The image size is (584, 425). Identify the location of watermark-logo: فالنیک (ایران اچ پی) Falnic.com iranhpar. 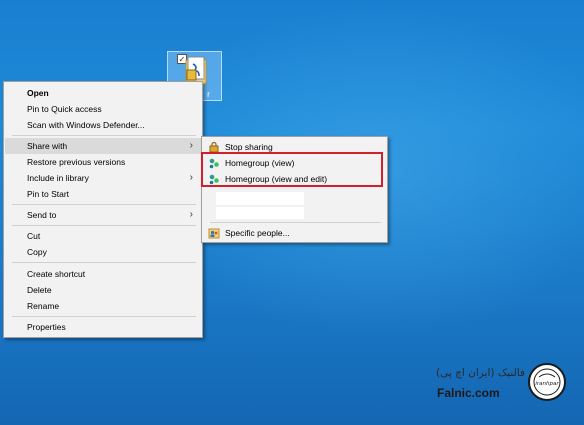
(505, 385).